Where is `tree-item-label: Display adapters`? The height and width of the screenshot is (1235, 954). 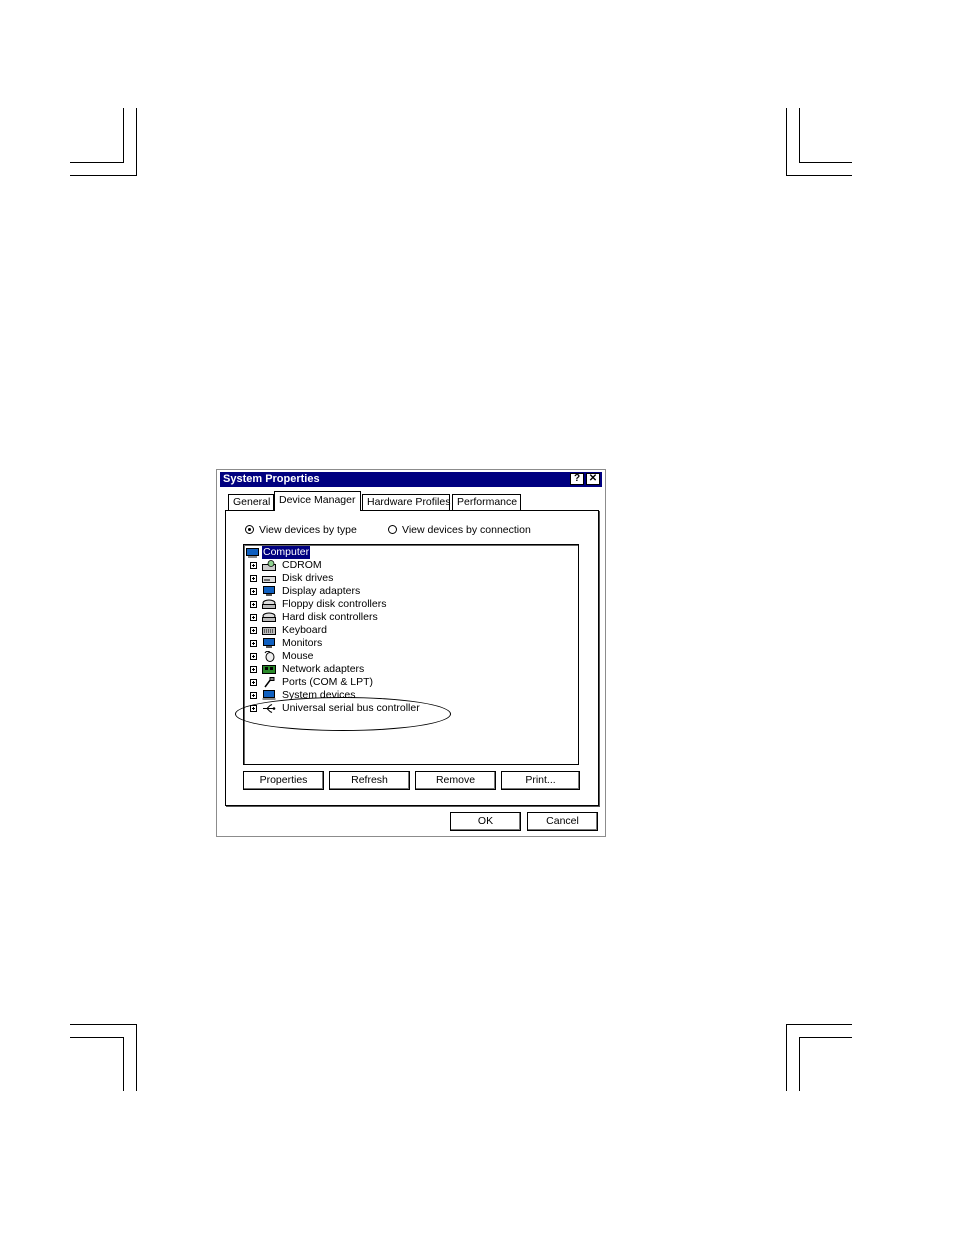
tree-item-label: Display adapters is located at coordinates (321, 591).